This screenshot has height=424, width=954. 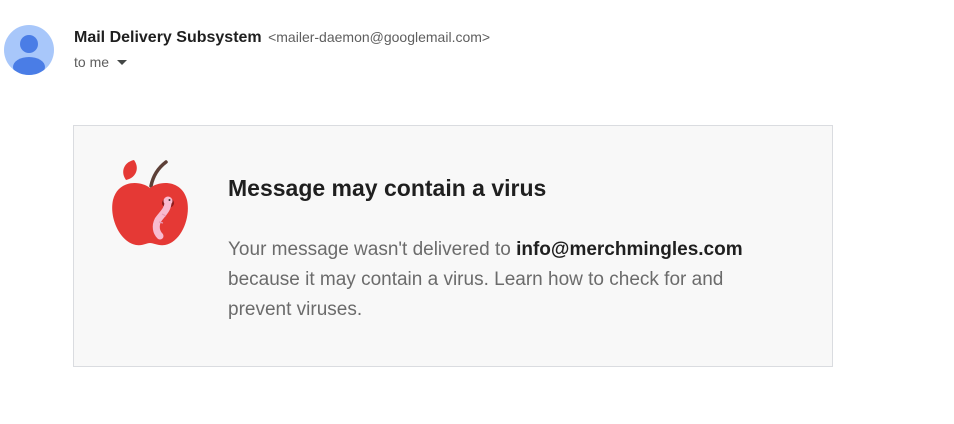 What do you see at coordinates (359, 309) in the screenshot?
I see `body-suffix: .` at bounding box center [359, 309].